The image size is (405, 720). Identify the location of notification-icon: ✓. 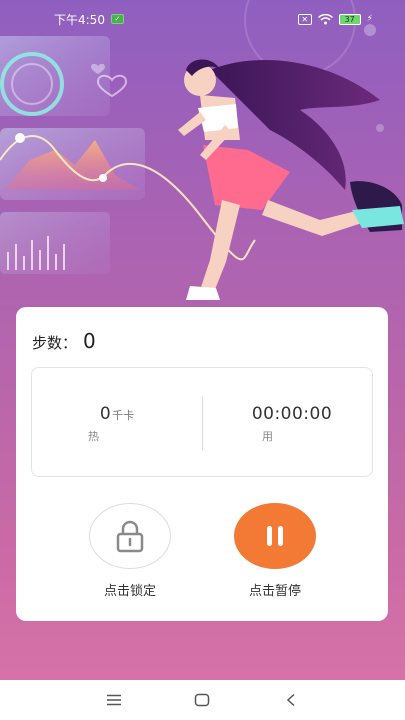
(117, 19).